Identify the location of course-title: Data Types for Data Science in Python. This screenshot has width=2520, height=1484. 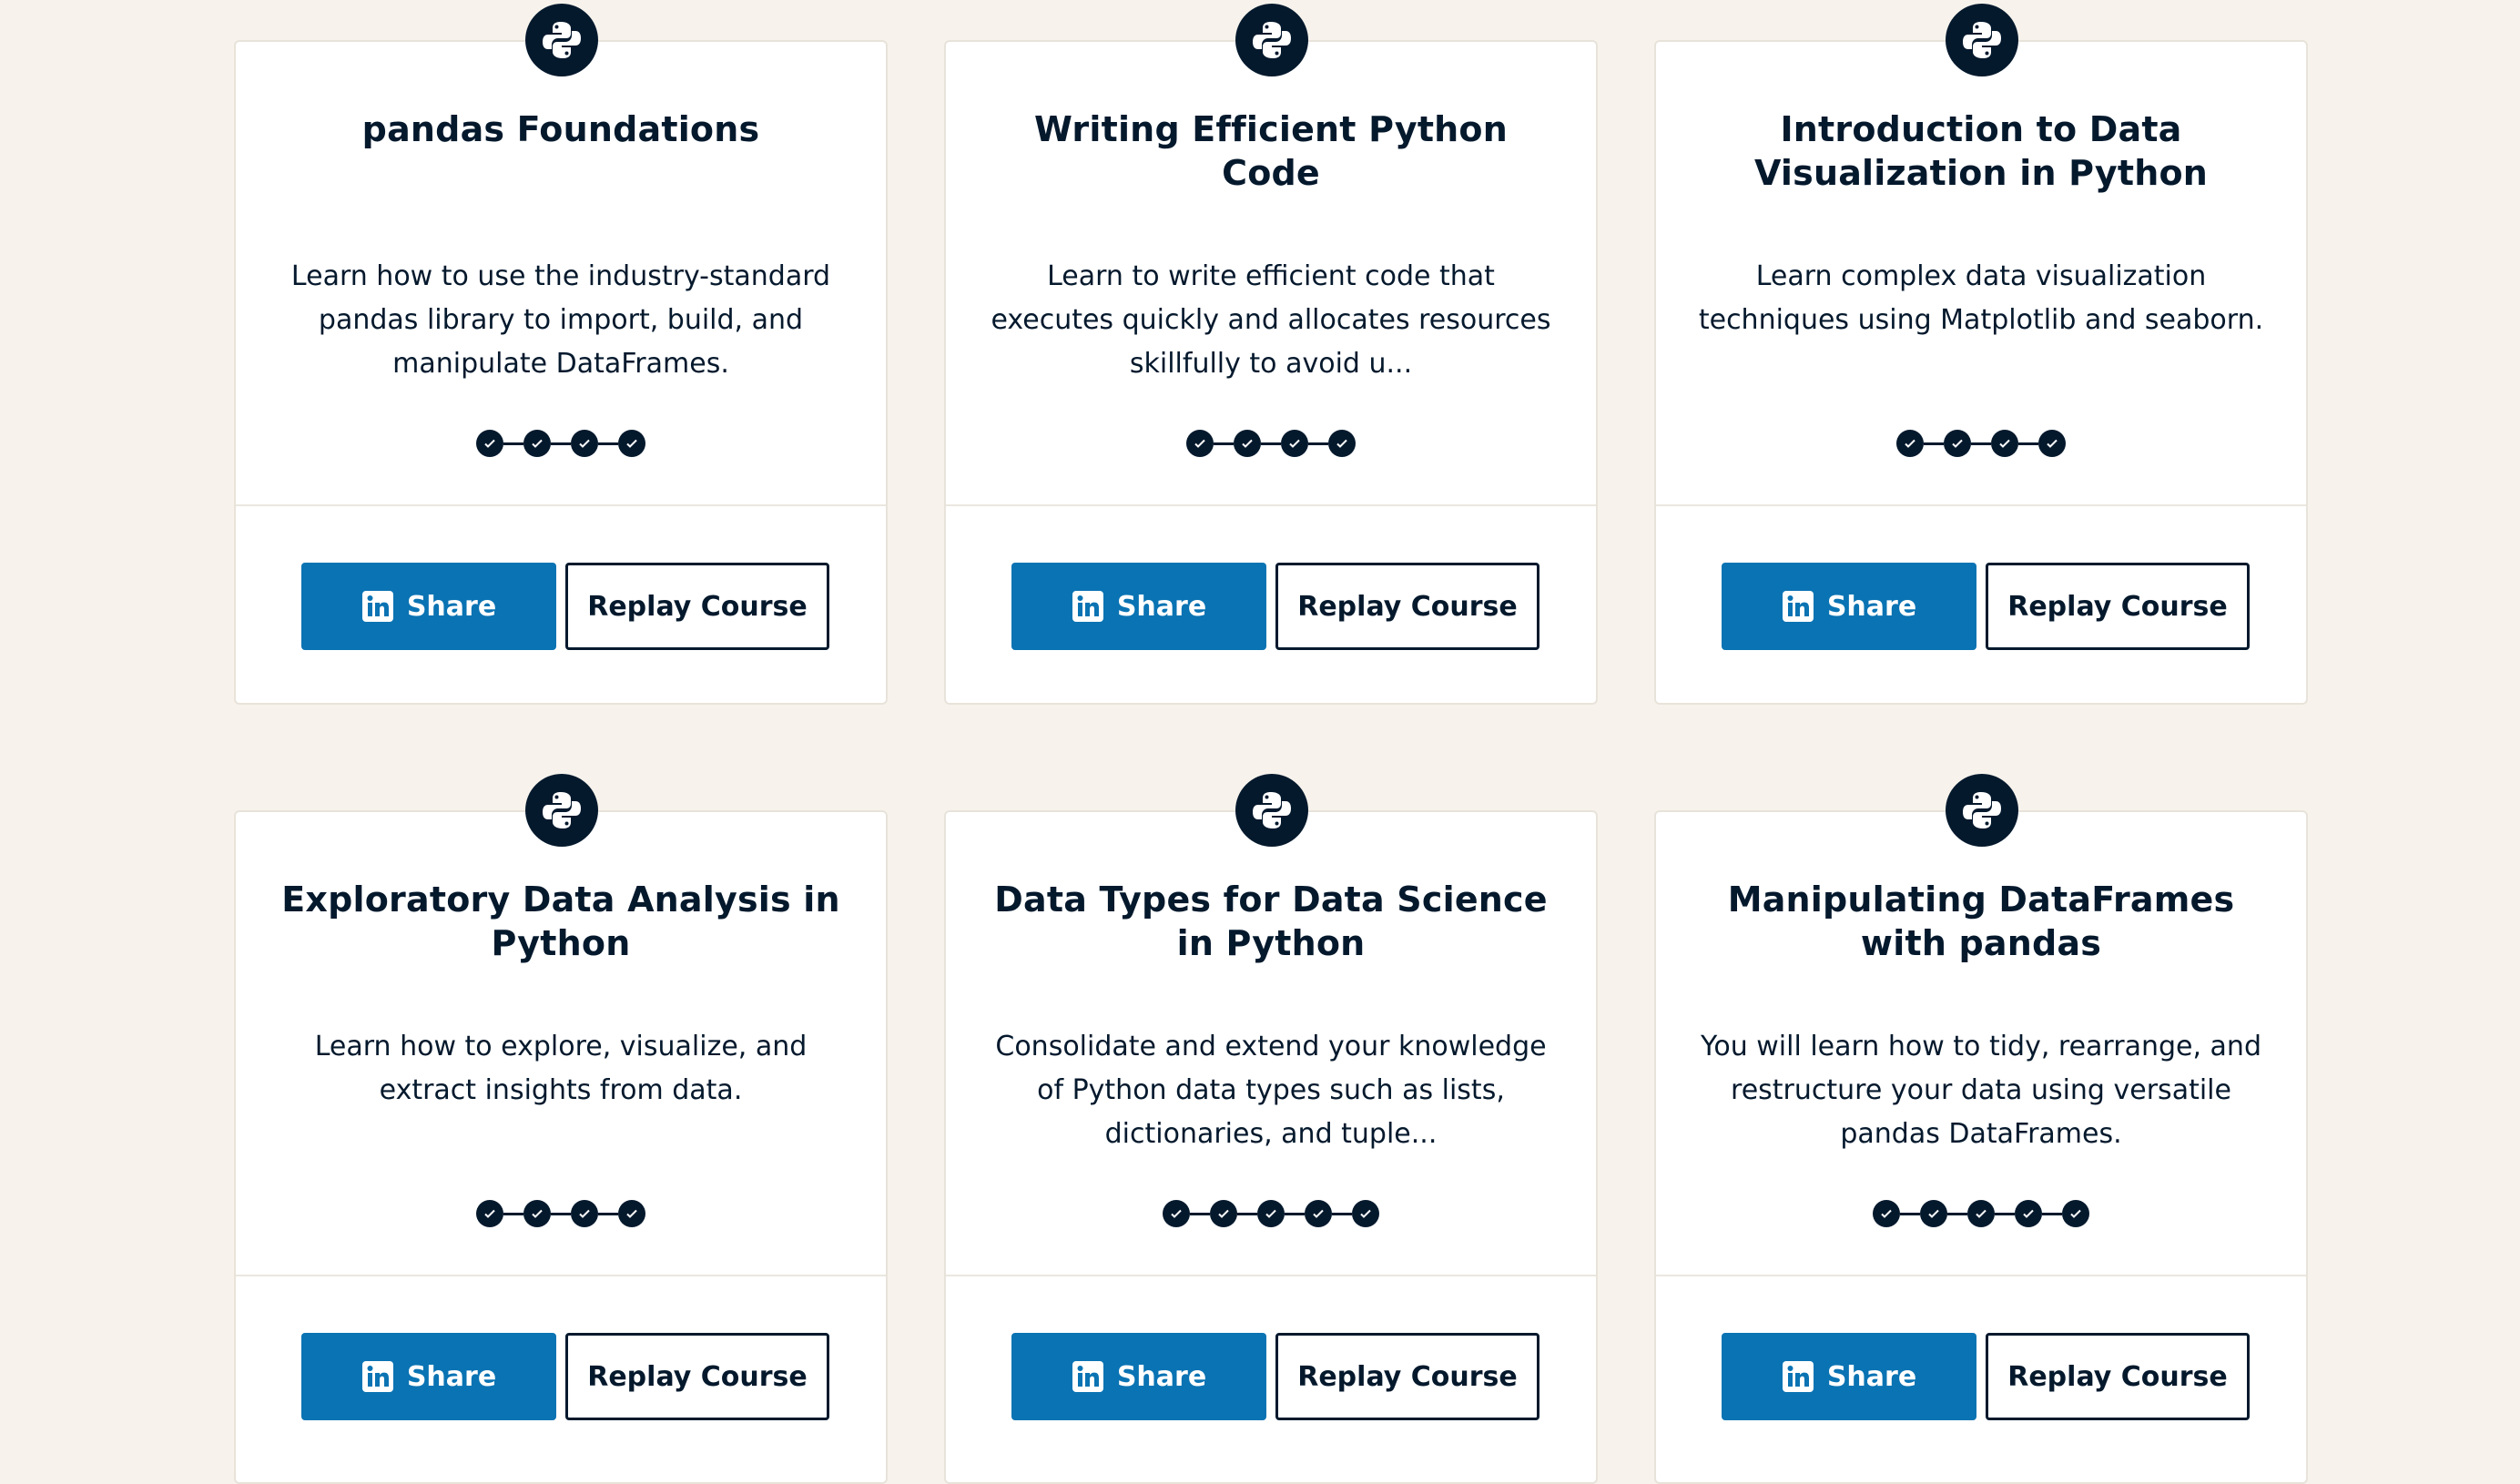
(1271, 921).